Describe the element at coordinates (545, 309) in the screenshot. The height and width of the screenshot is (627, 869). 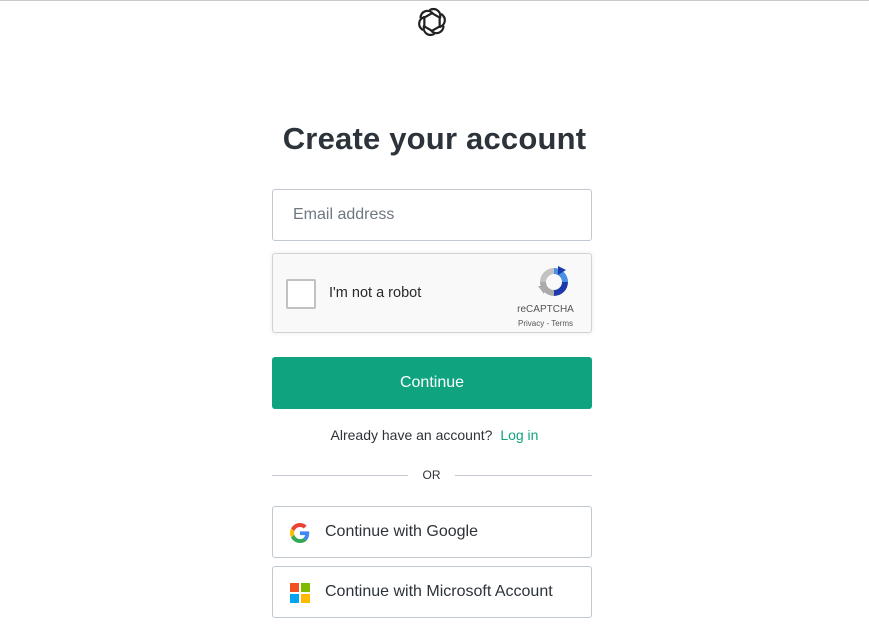
I see `recaptcha-brand: reCAPTCHA` at that location.